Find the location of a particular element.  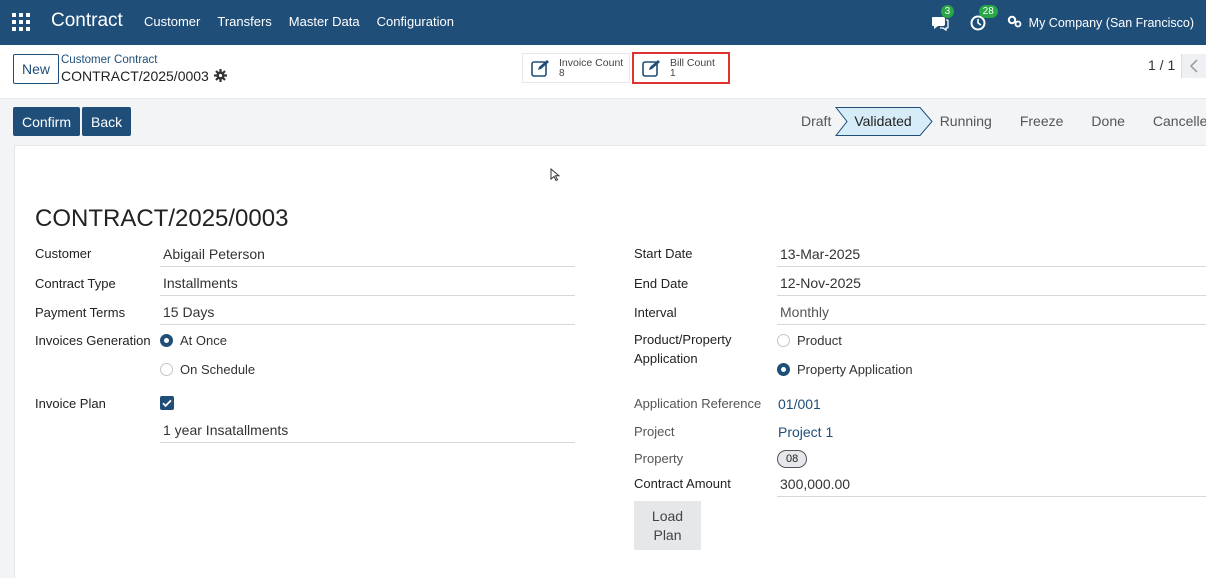

payment-terms-label: Payment Terms is located at coordinates (80, 312).